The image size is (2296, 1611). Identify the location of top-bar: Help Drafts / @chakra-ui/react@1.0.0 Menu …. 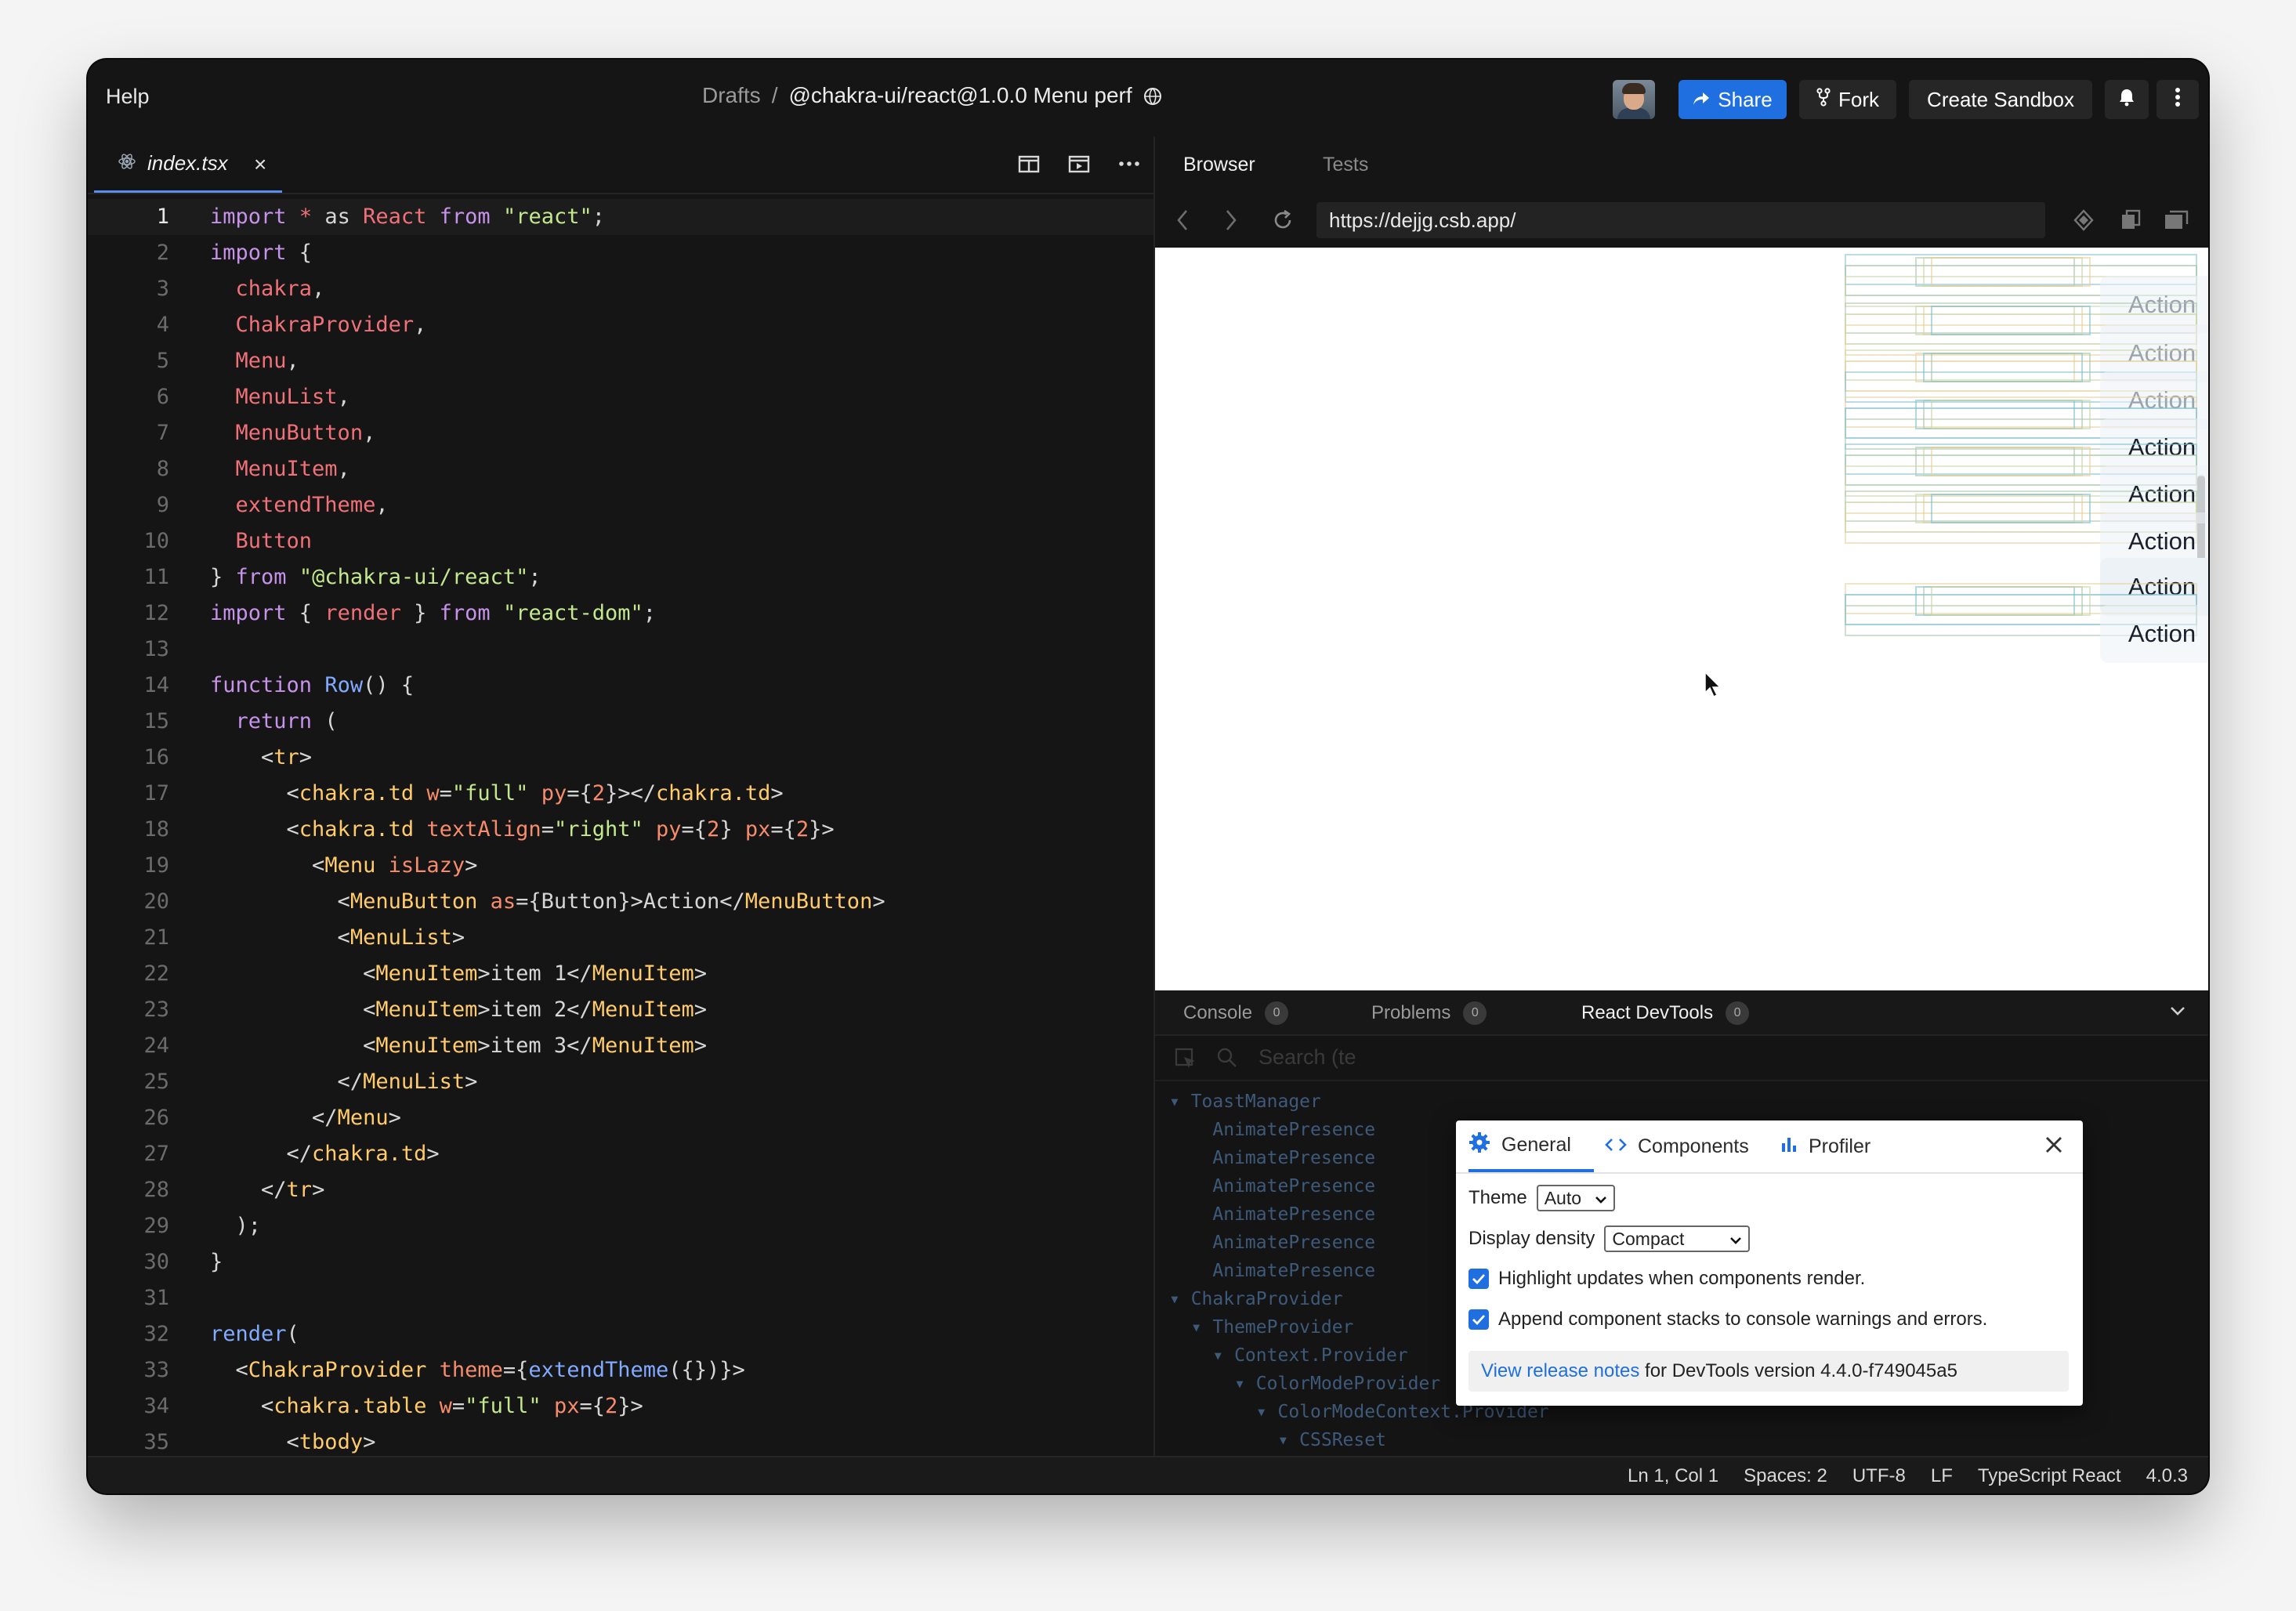
(1148, 99).